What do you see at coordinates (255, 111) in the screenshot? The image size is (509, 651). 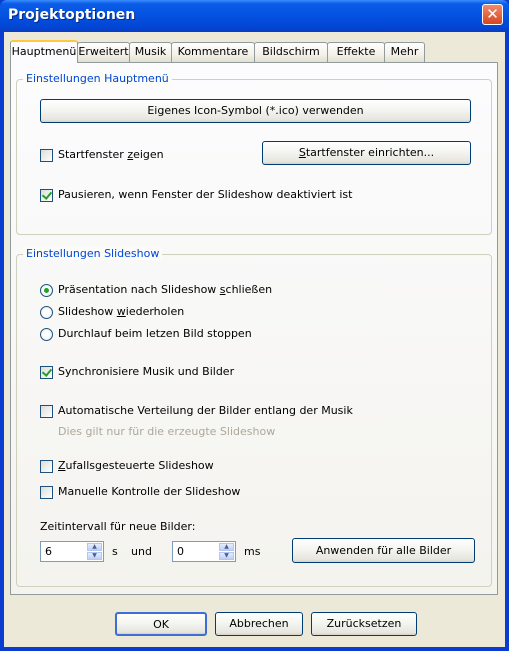 I see `custom-icon-button: Eigenes Icon-Symbol (*.ico) verwenden` at bounding box center [255, 111].